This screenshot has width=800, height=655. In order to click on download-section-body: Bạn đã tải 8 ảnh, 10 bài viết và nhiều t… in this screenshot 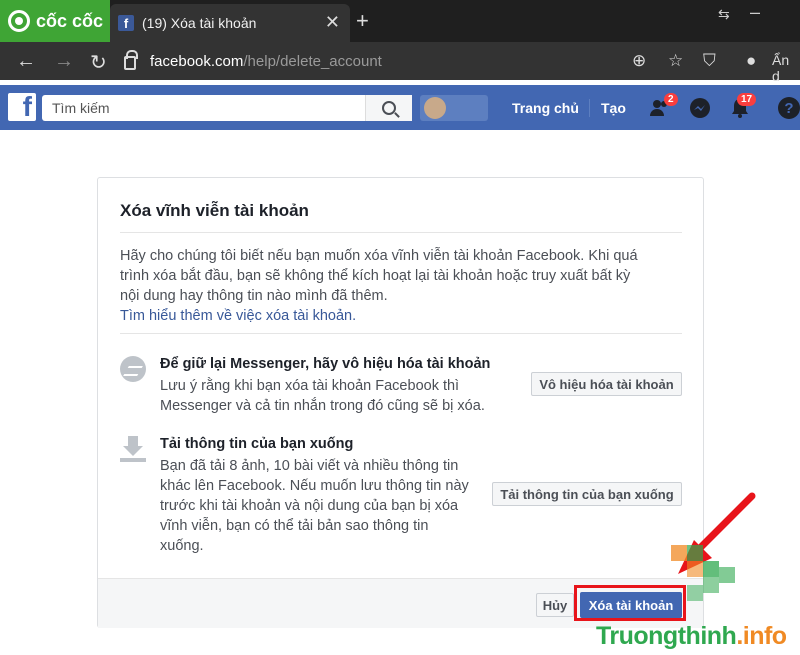, I will do `click(314, 506)`.